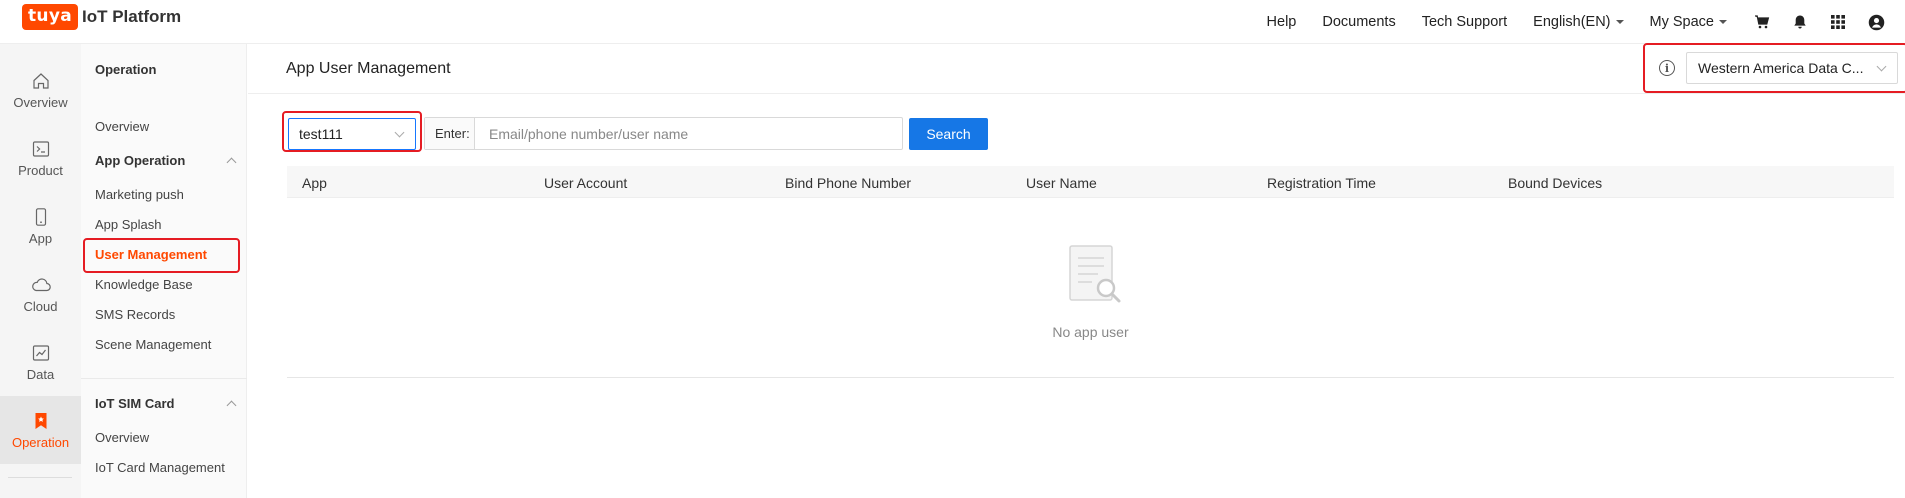 The width and height of the screenshot is (1905, 498). What do you see at coordinates (1358, 22) in the screenshot?
I see `documents-link: Documents` at bounding box center [1358, 22].